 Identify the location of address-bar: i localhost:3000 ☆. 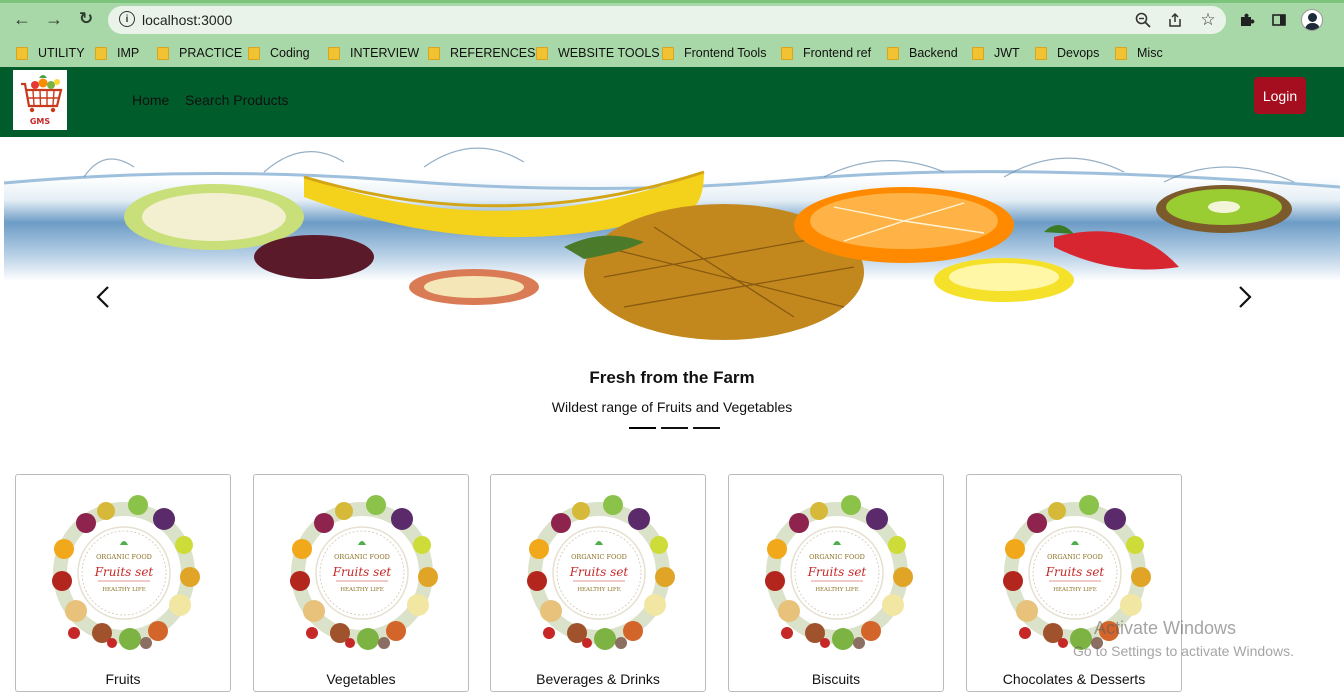
(667, 20).